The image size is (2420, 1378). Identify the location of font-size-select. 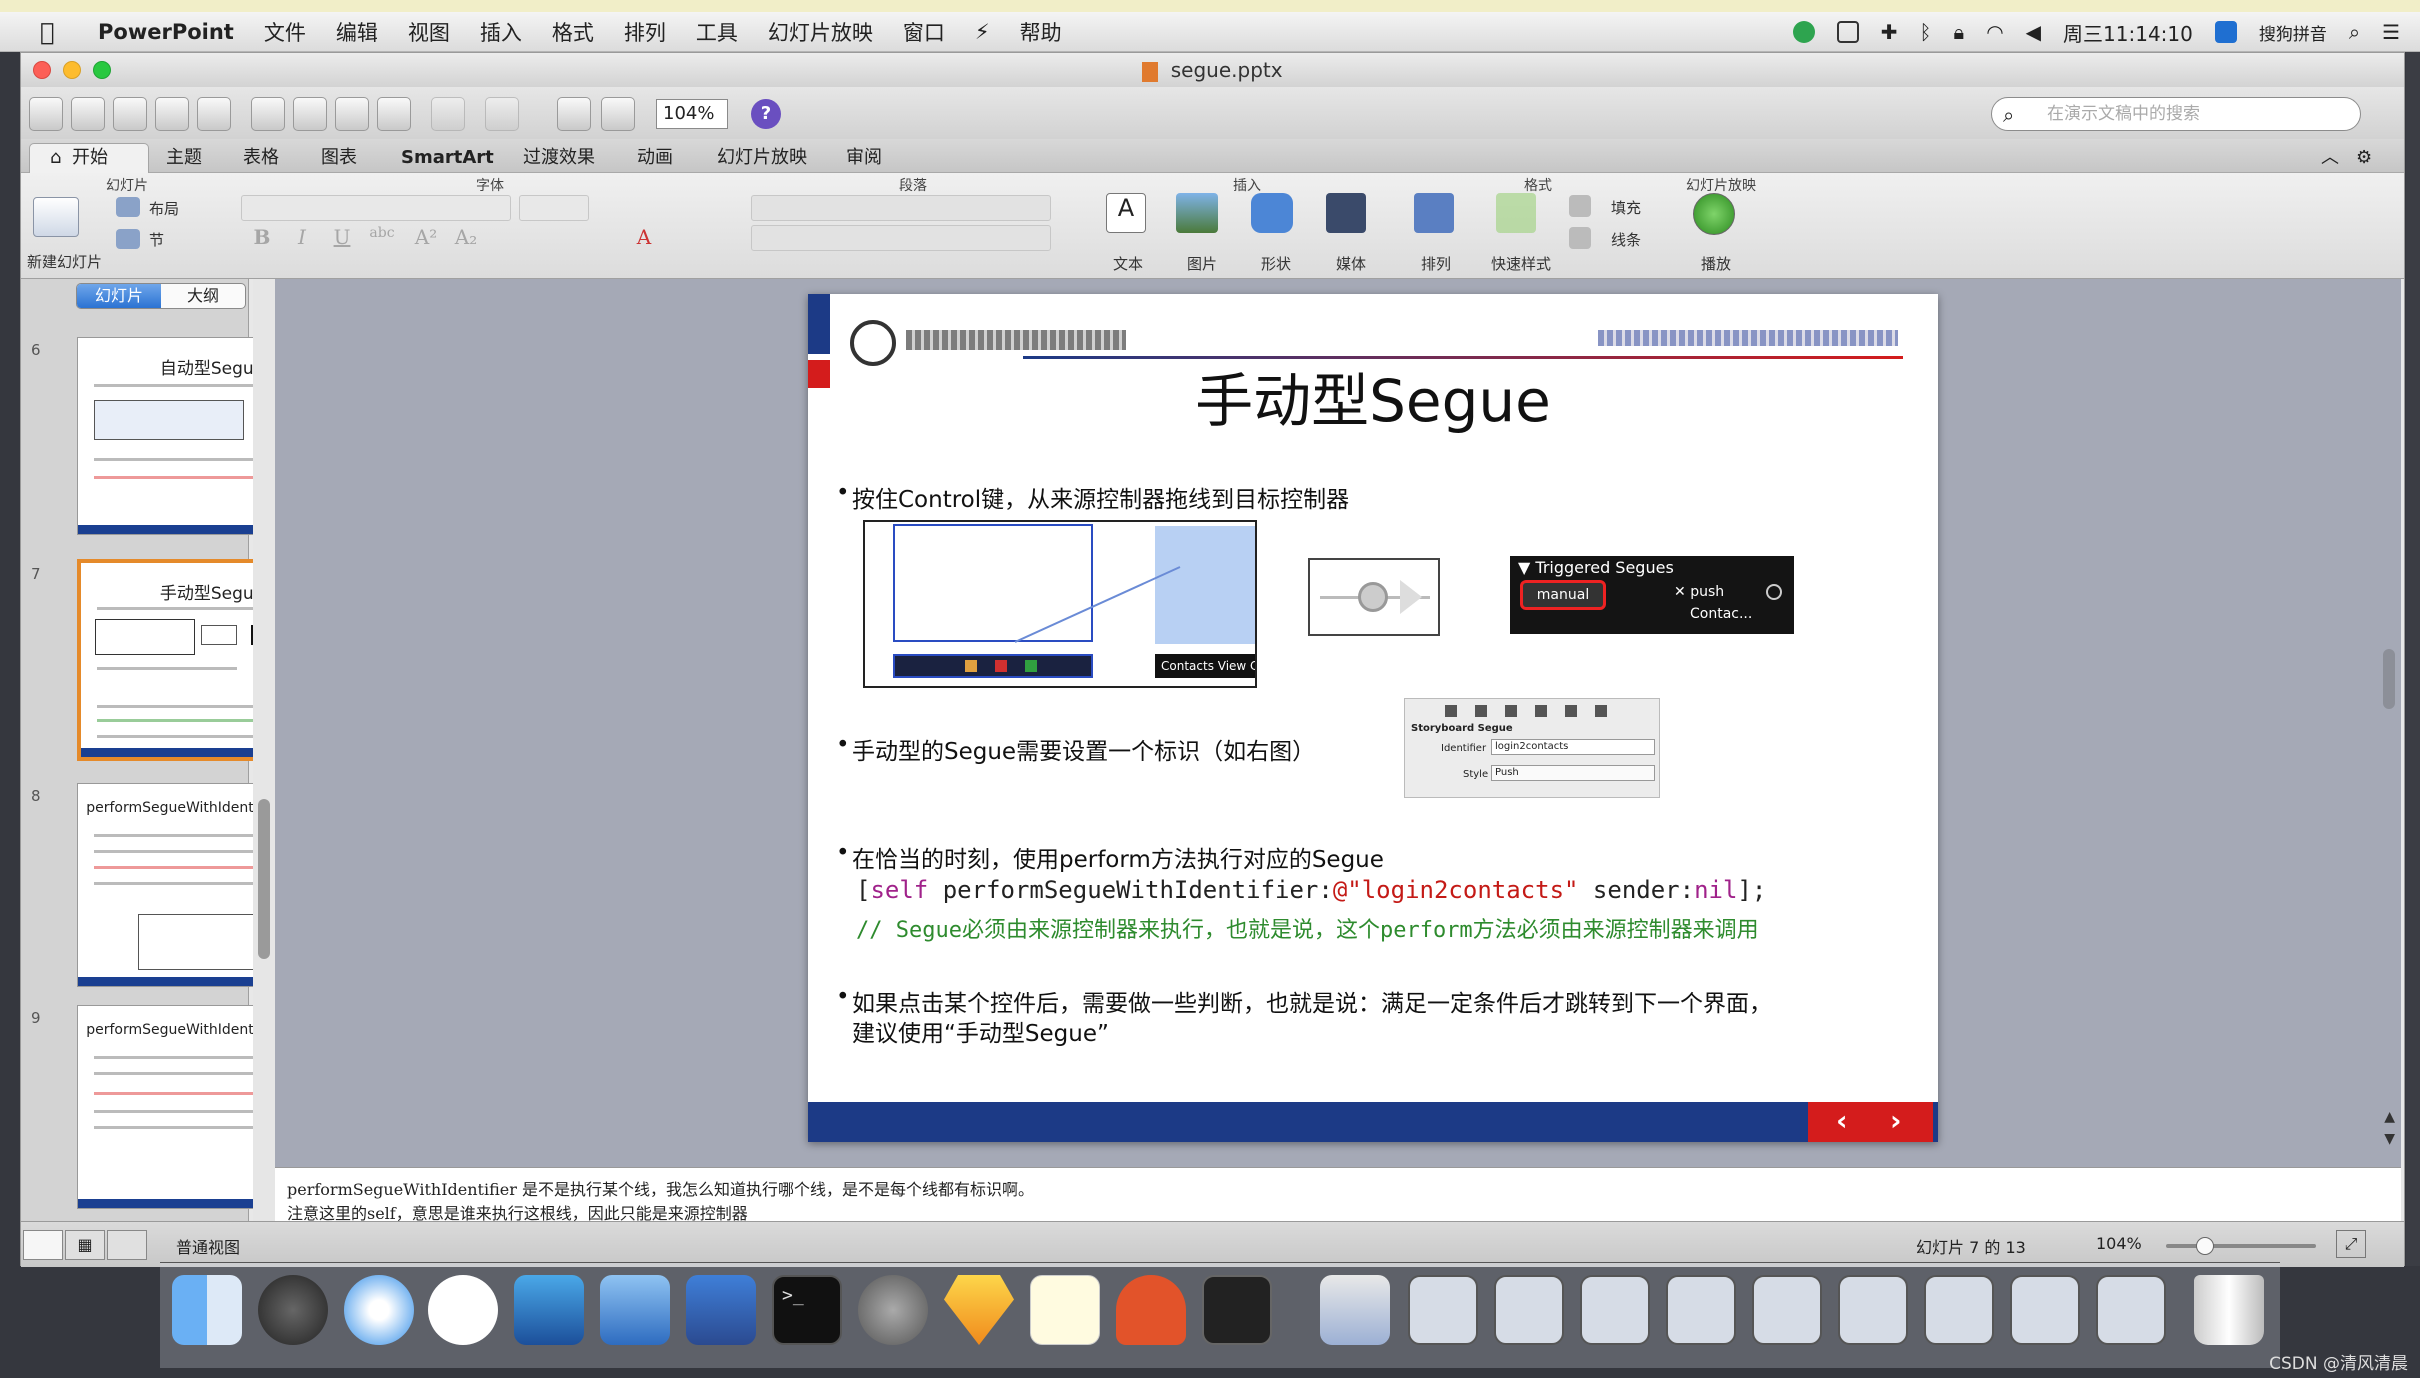
(554, 208).